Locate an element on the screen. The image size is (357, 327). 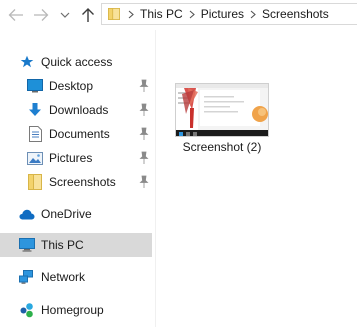
file-item: Screenshot (2) is located at coordinates (222, 118).